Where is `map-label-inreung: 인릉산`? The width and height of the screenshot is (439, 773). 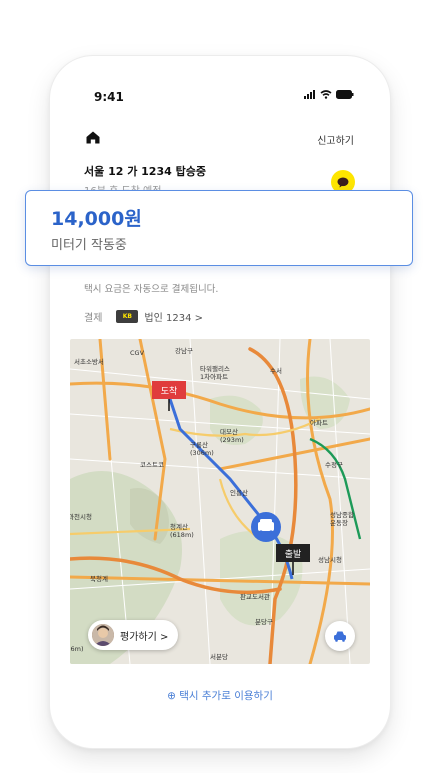 map-label-inreung: 인릉산 is located at coordinates (239, 492).